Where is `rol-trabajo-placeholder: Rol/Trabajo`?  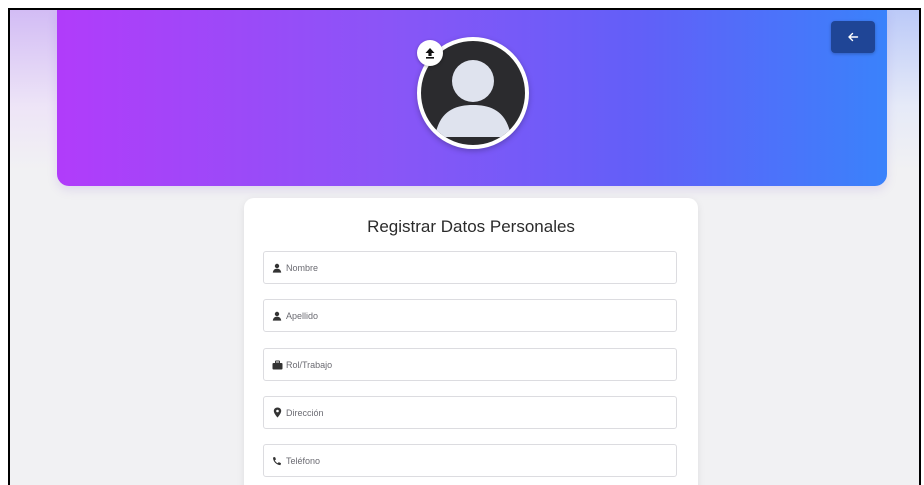 rol-trabajo-placeholder: Rol/Trabajo is located at coordinates (309, 364).